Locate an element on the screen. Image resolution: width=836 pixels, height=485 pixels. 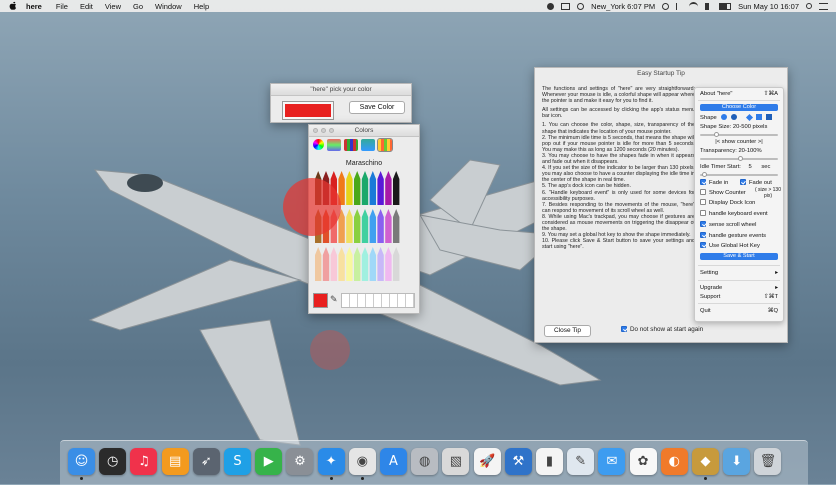
disk-utility-icon: ◍ is located at coordinates (425, 461).